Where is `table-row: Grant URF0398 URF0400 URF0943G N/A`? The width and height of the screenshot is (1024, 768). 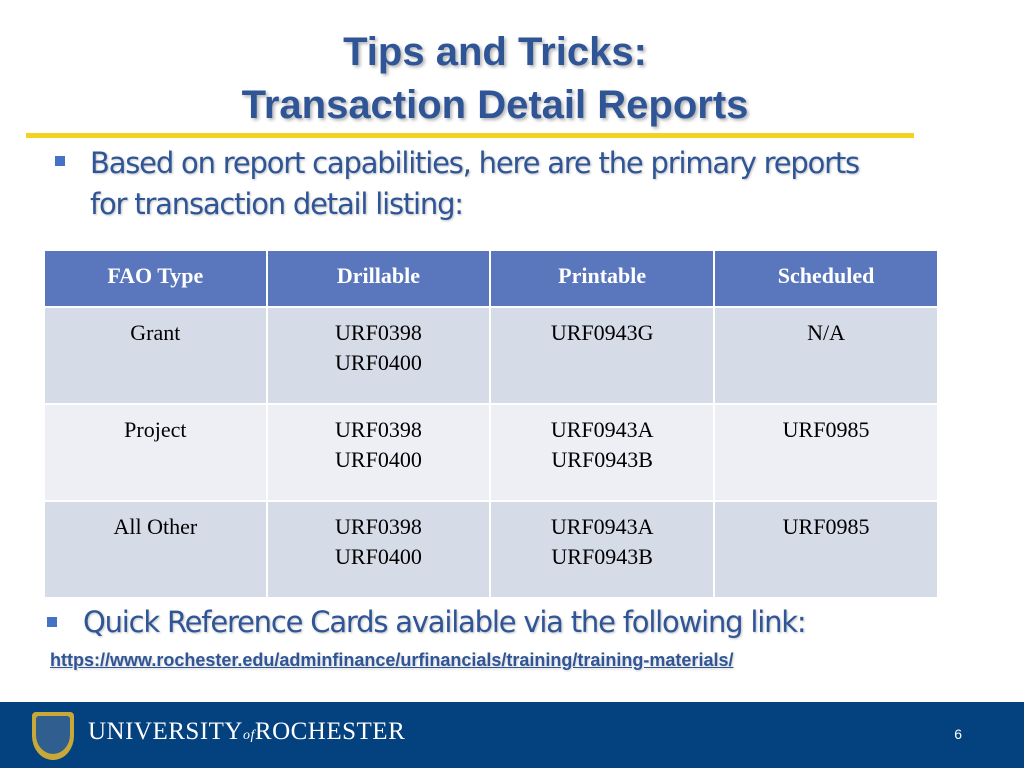 table-row: Grant URF0398 URF0400 URF0943G N/A is located at coordinates (491, 355).